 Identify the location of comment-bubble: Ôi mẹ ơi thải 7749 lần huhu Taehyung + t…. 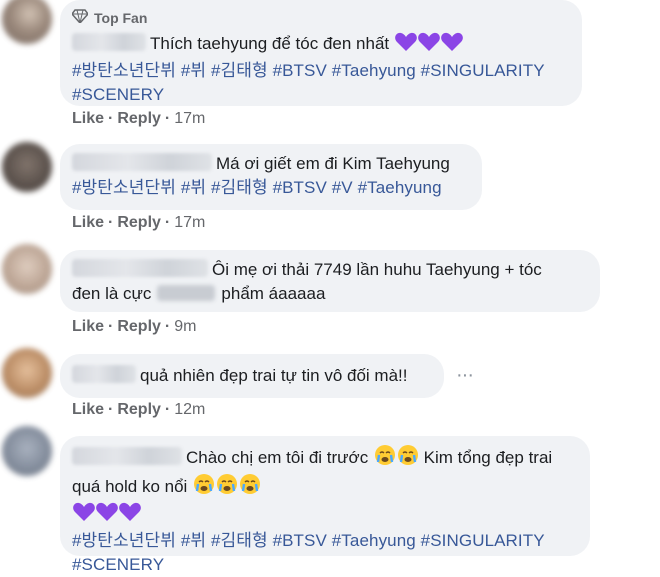
(330, 281).